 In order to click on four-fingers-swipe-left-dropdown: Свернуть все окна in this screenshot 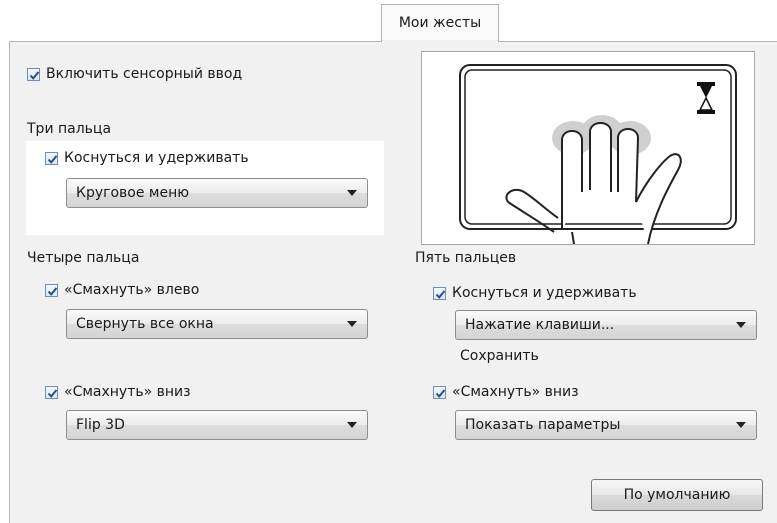, I will do `click(217, 324)`.